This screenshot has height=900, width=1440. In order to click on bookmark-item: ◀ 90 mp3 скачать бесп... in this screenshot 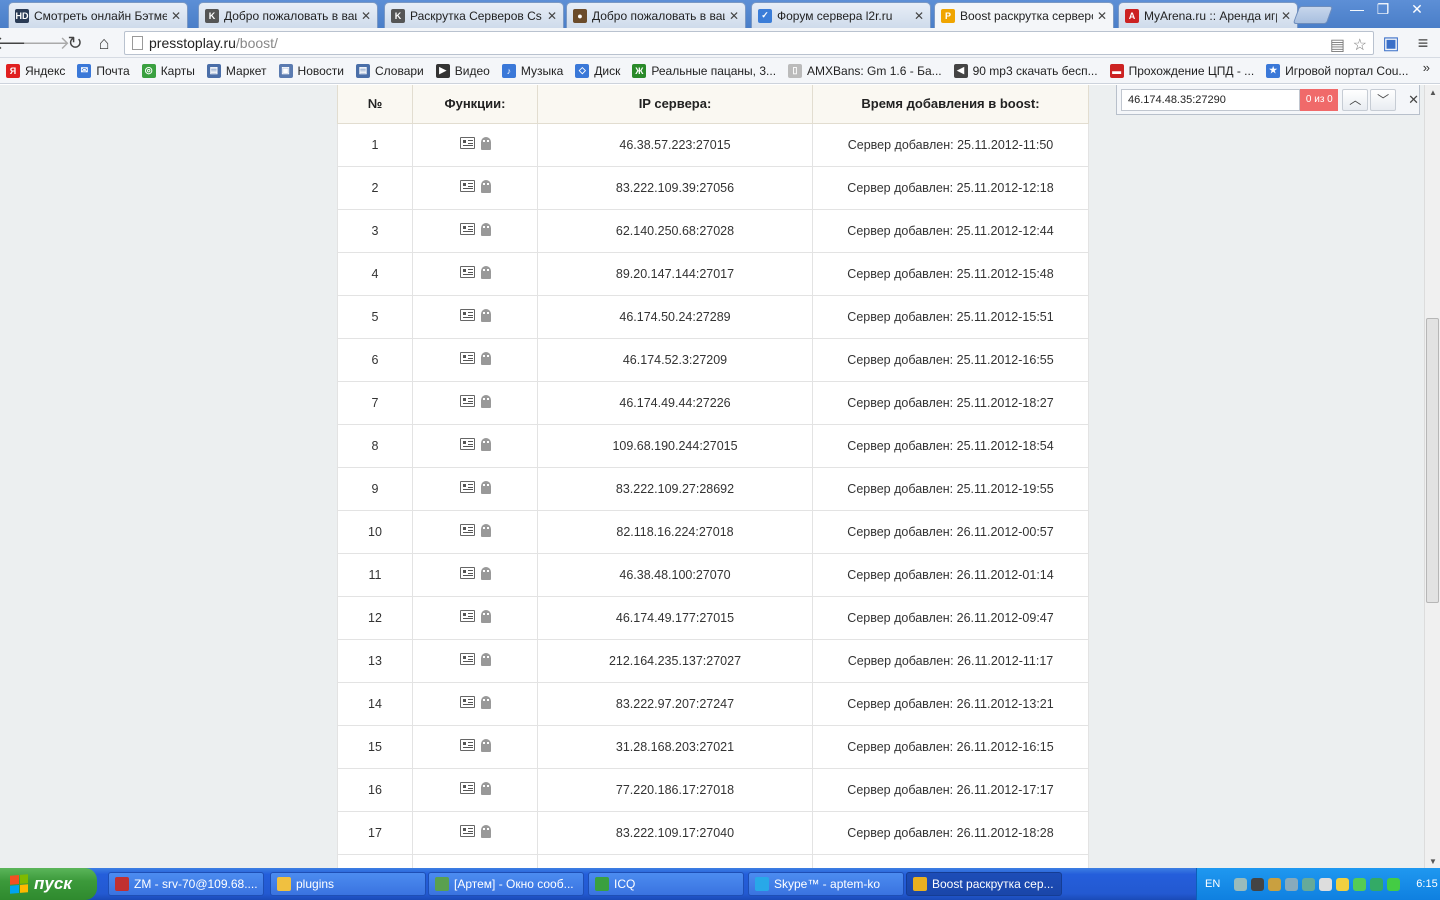, I will do `click(1025, 70)`.